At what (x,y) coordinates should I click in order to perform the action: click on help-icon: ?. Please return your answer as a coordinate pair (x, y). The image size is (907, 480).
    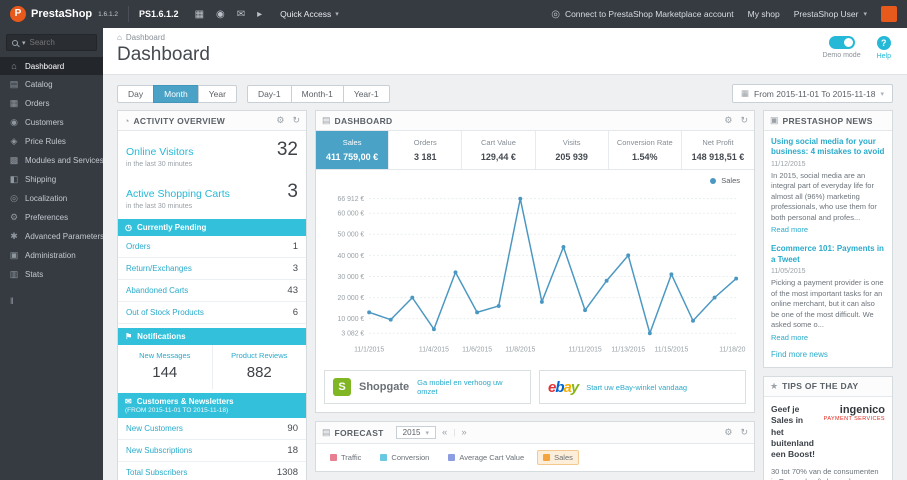
    Looking at the image, I should click on (883, 43).